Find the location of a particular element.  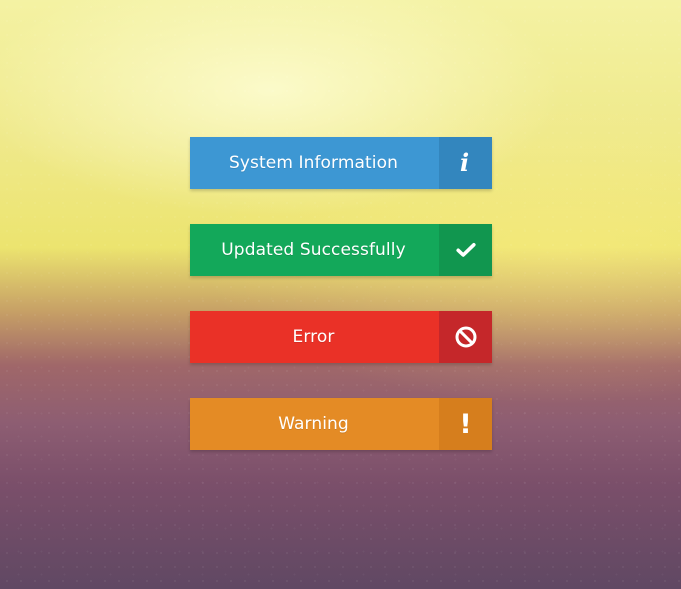

exclamation-icon-container: ! is located at coordinates (465, 424).